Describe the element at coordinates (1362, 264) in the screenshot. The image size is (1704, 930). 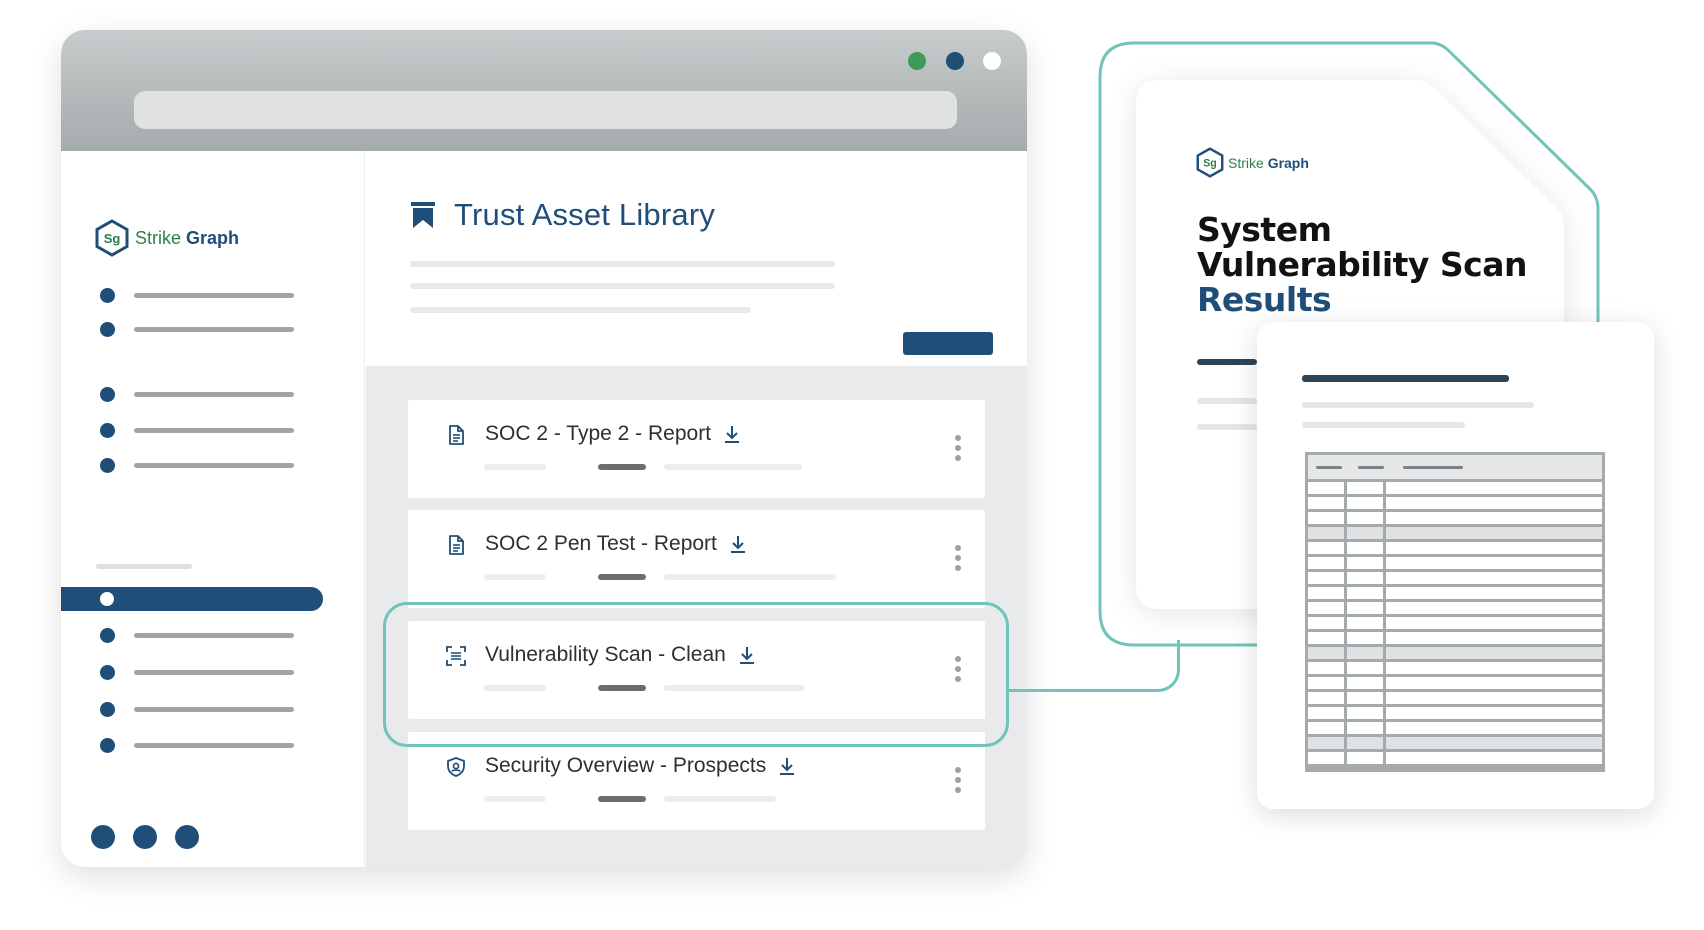
I see `report-title-line-2: Vulnerability Scan` at that location.